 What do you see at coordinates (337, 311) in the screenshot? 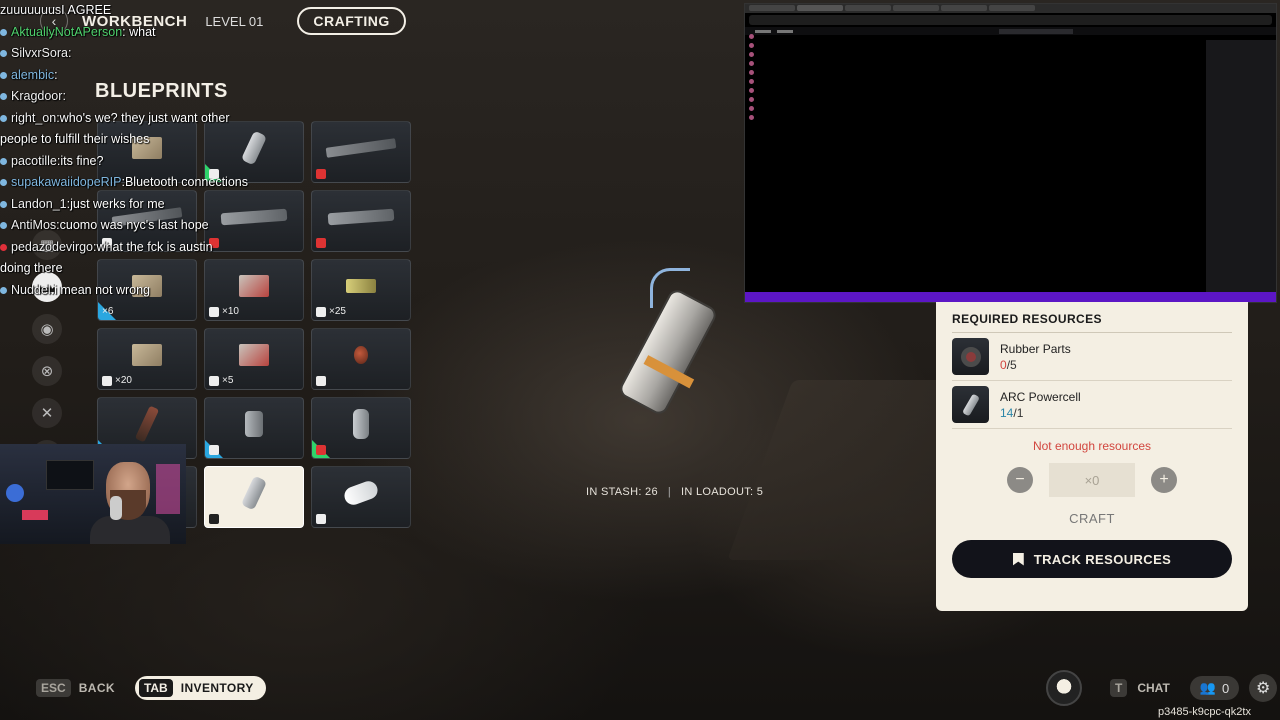
I see `blueprint-count: ×25` at bounding box center [337, 311].